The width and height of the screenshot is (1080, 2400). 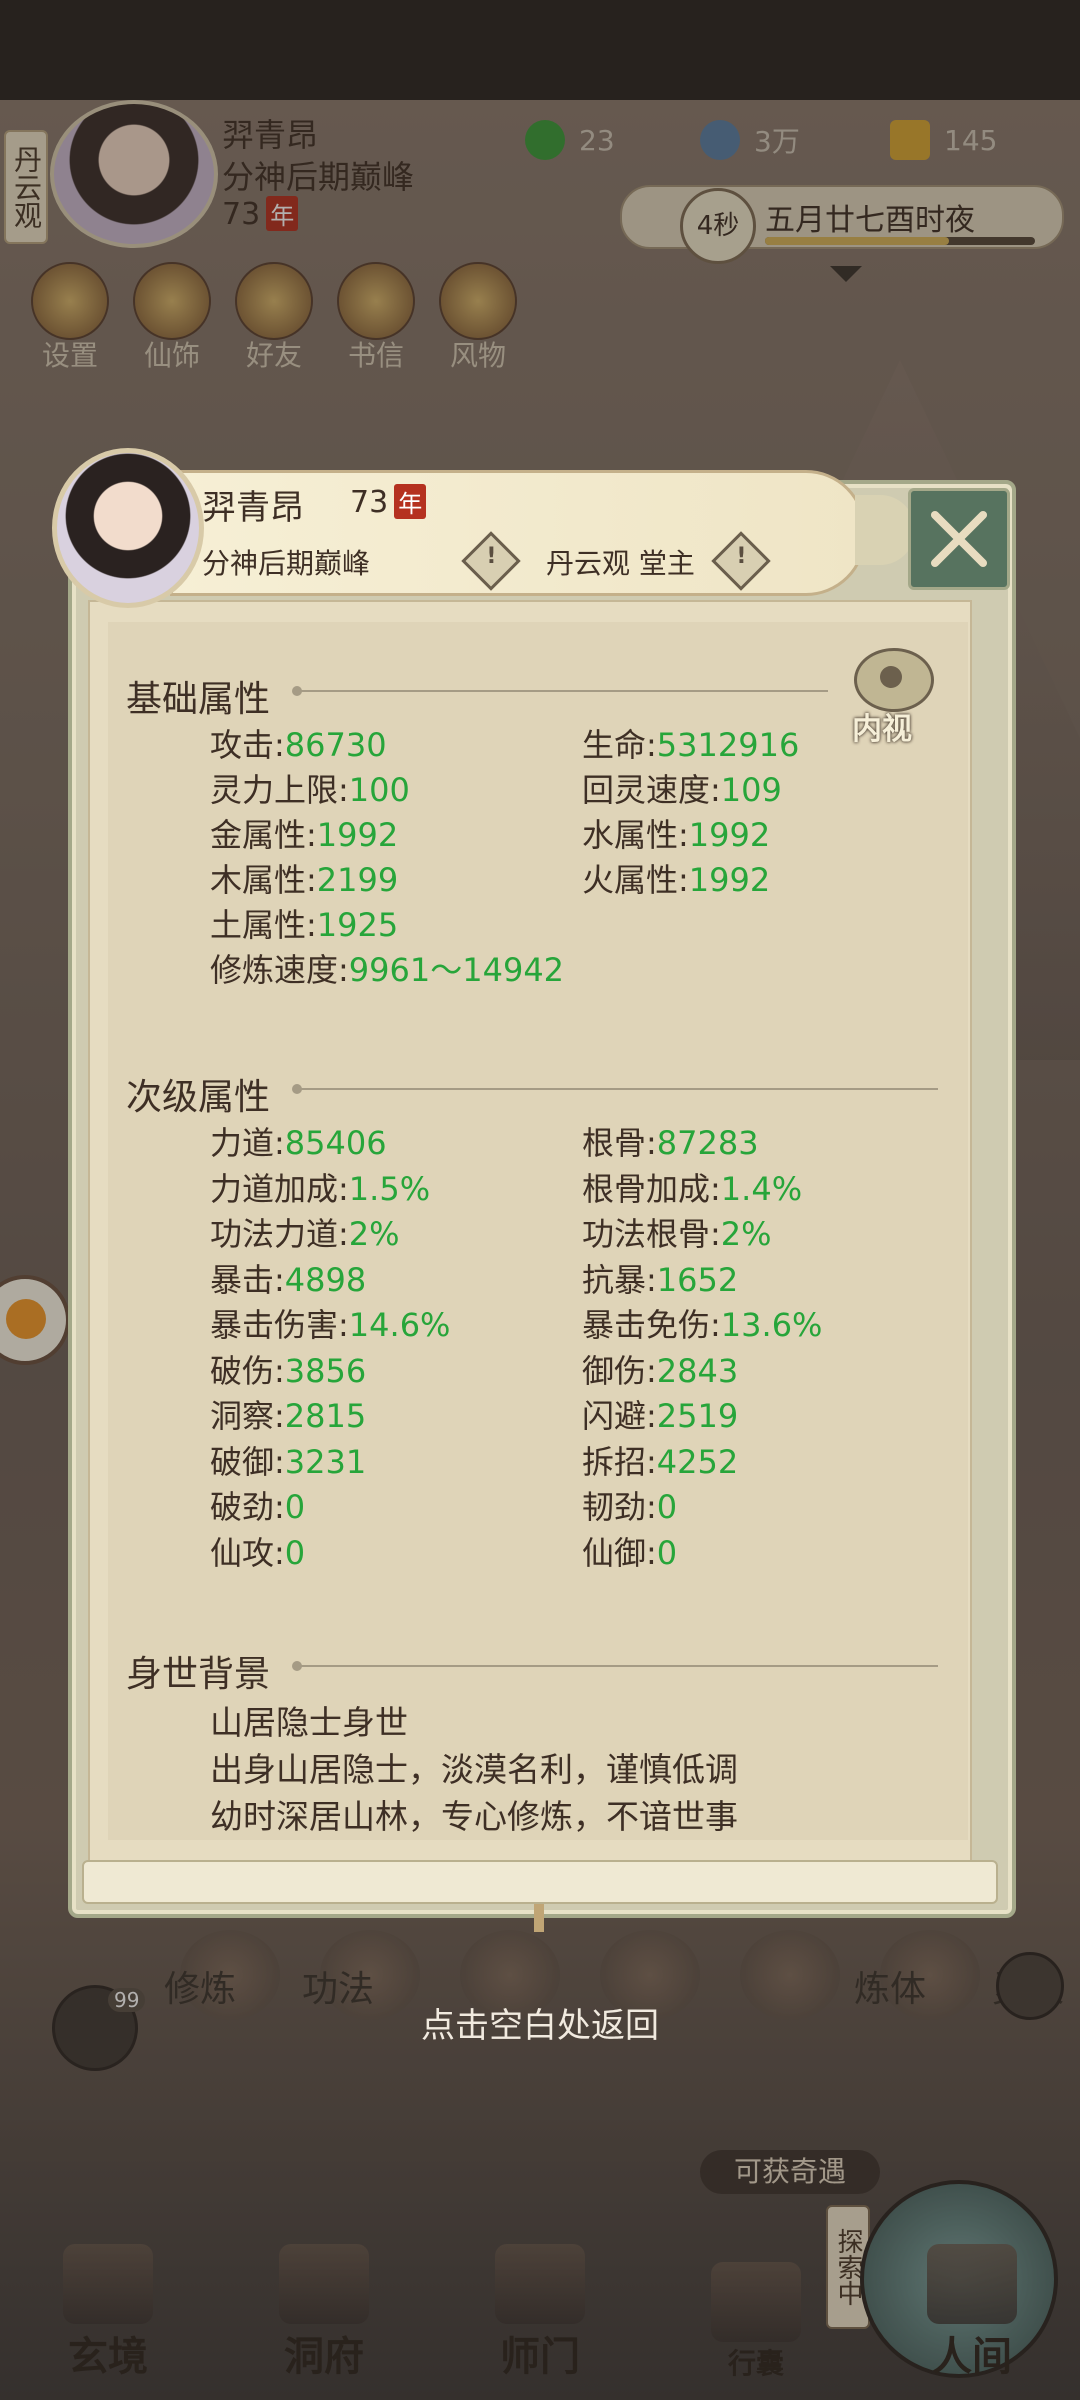 I want to click on attribute-value: 3231, so click(x=325, y=1461).